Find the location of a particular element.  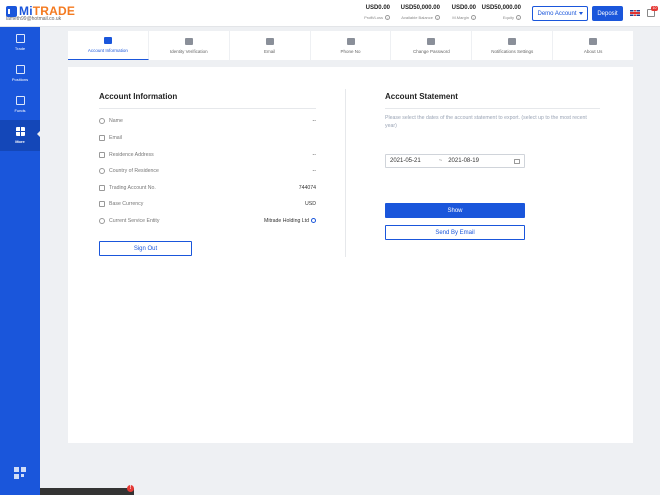

qr-code-icon is located at coordinates (20, 473).